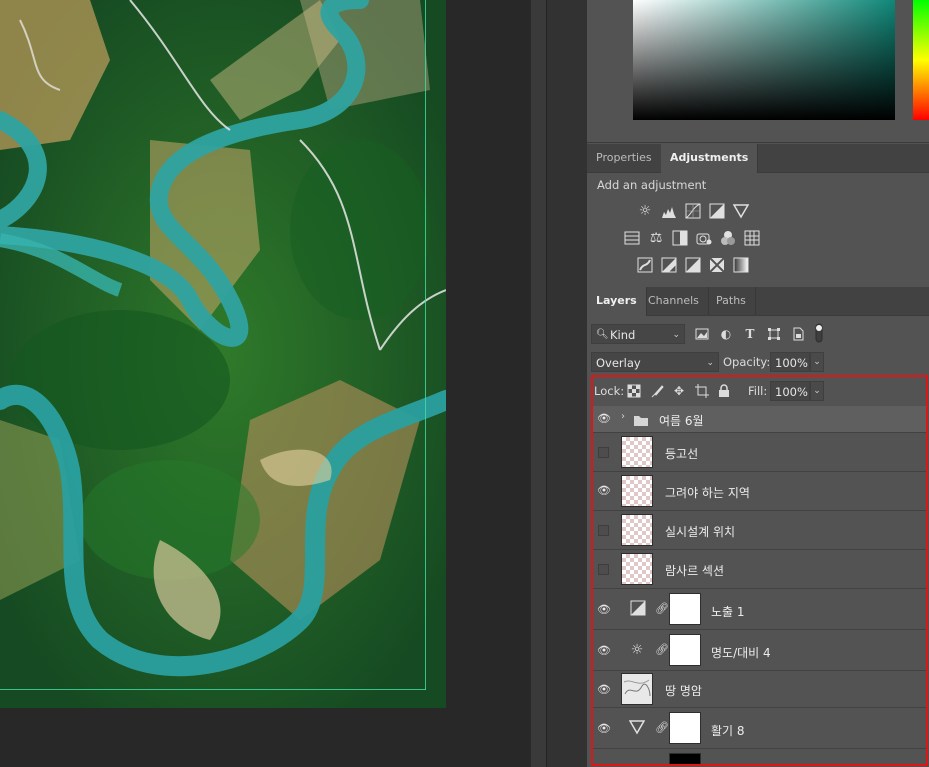  What do you see at coordinates (425, 345) in the screenshot?
I see `guide-line-vertical` at bounding box center [425, 345].